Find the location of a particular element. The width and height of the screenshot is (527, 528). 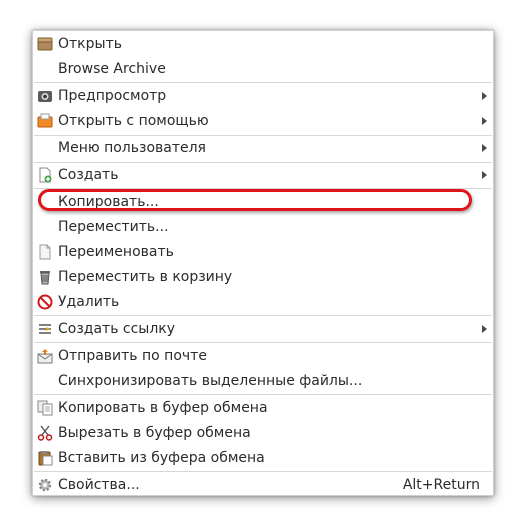

menu-item-send-mail: Отправить по почте is located at coordinates (263, 356).